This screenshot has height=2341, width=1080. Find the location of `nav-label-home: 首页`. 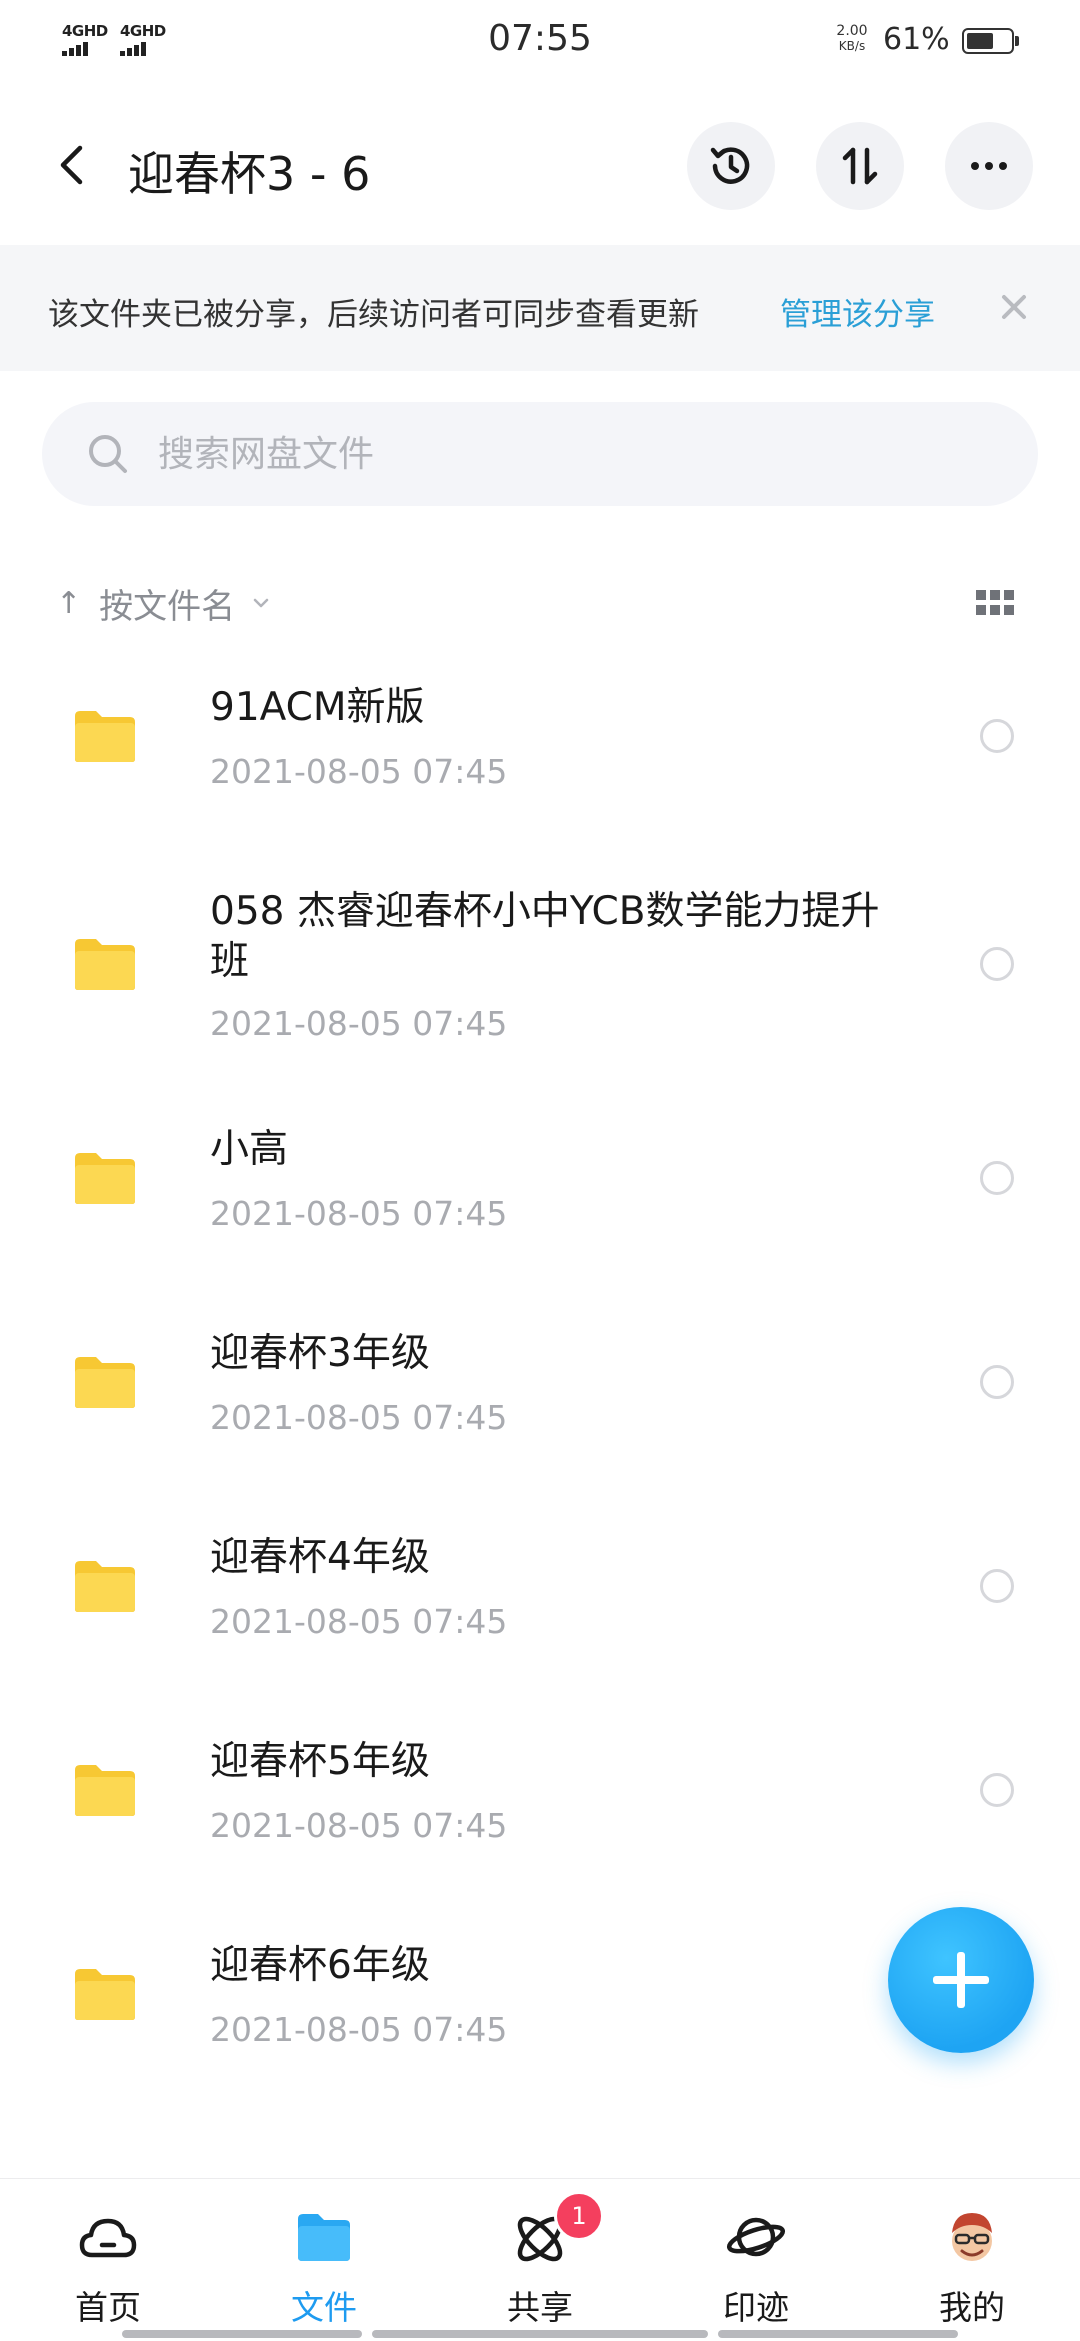

nav-label-home: 首页 is located at coordinates (108, 2307).